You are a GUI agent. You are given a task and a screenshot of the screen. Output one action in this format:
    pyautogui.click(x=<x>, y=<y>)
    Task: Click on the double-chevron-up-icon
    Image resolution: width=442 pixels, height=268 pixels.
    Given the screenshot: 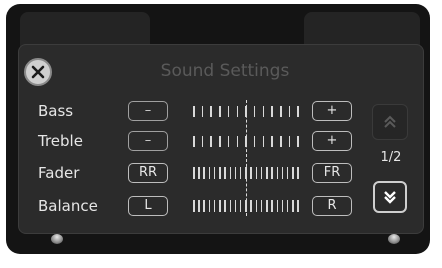 What is the action you would take?
    pyautogui.click(x=390, y=121)
    